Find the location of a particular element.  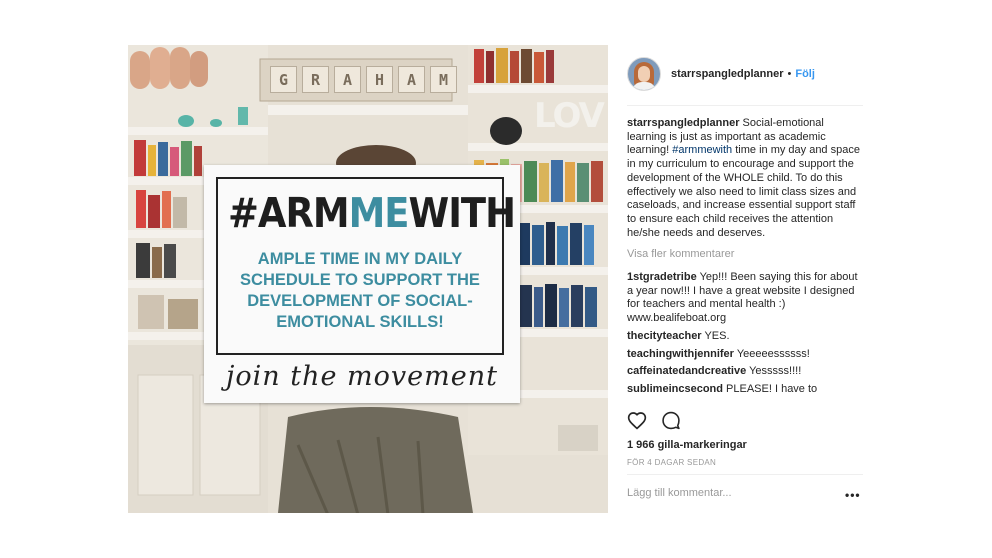

comment-text: Yesssss!!!! is located at coordinates (775, 371).